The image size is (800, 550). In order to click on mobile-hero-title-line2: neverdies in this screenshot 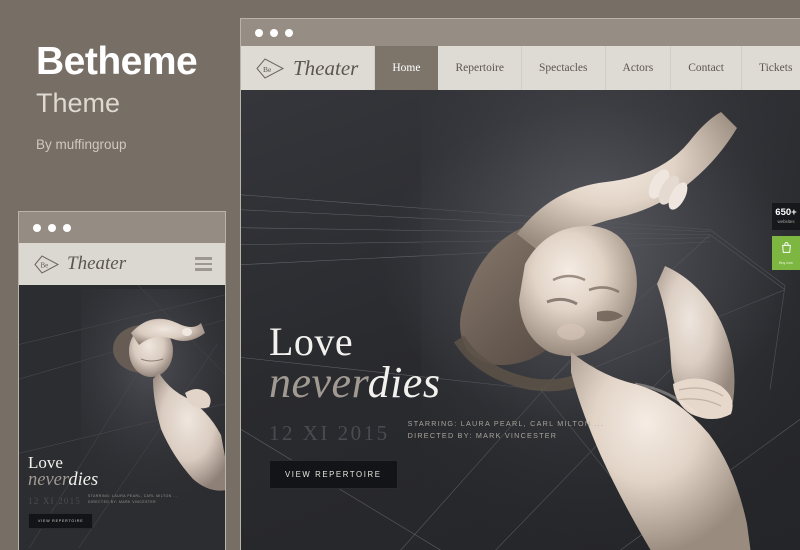, I will do `click(102, 480)`.